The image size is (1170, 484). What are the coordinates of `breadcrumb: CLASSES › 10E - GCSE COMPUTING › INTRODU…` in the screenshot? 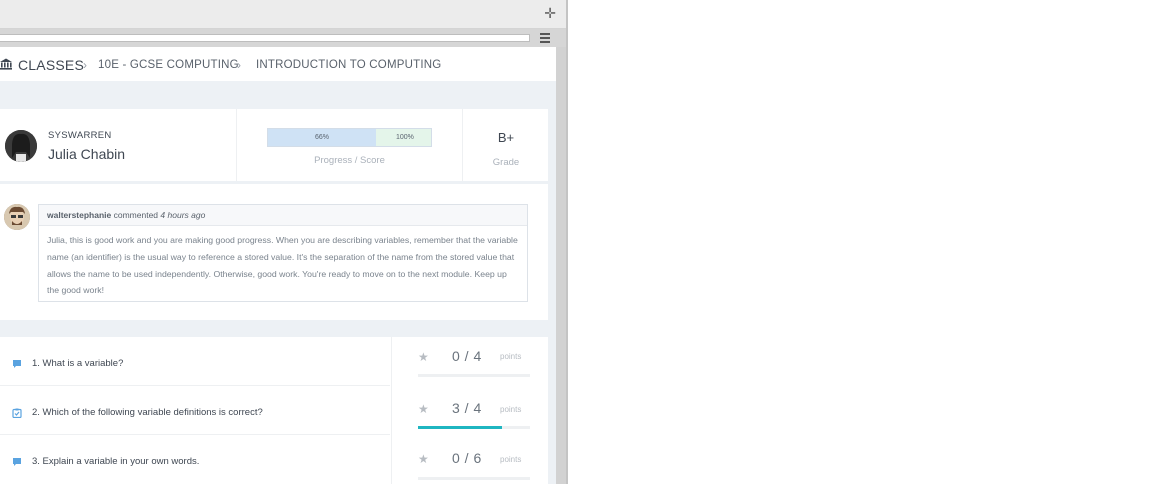 It's located at (278, 64).